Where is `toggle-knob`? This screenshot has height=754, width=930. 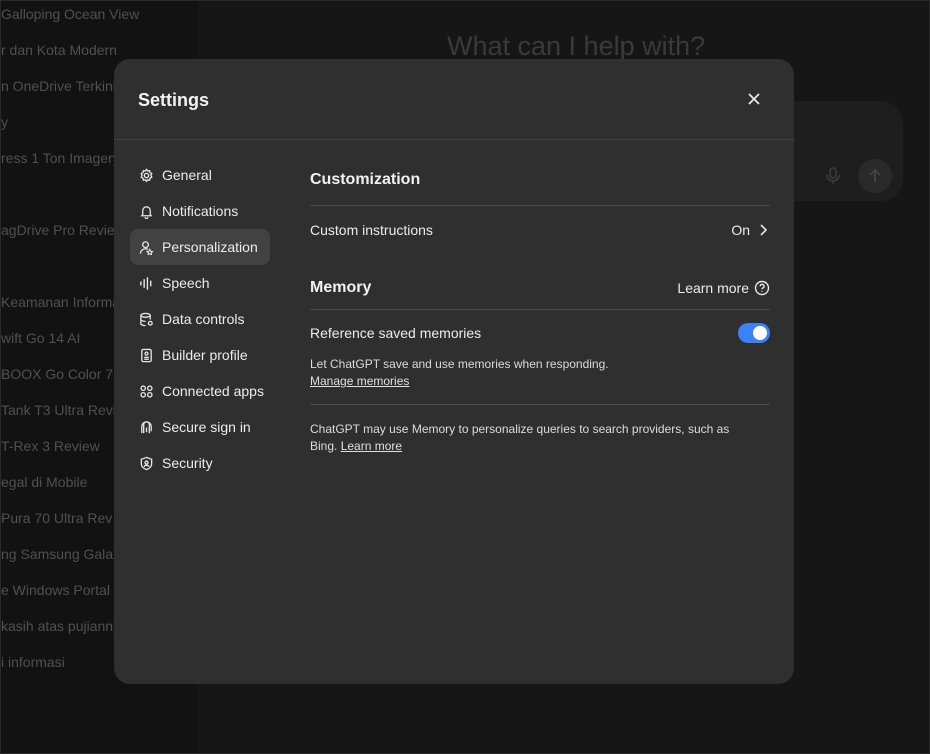 toggle-knob is located at coordinates (760, 333).